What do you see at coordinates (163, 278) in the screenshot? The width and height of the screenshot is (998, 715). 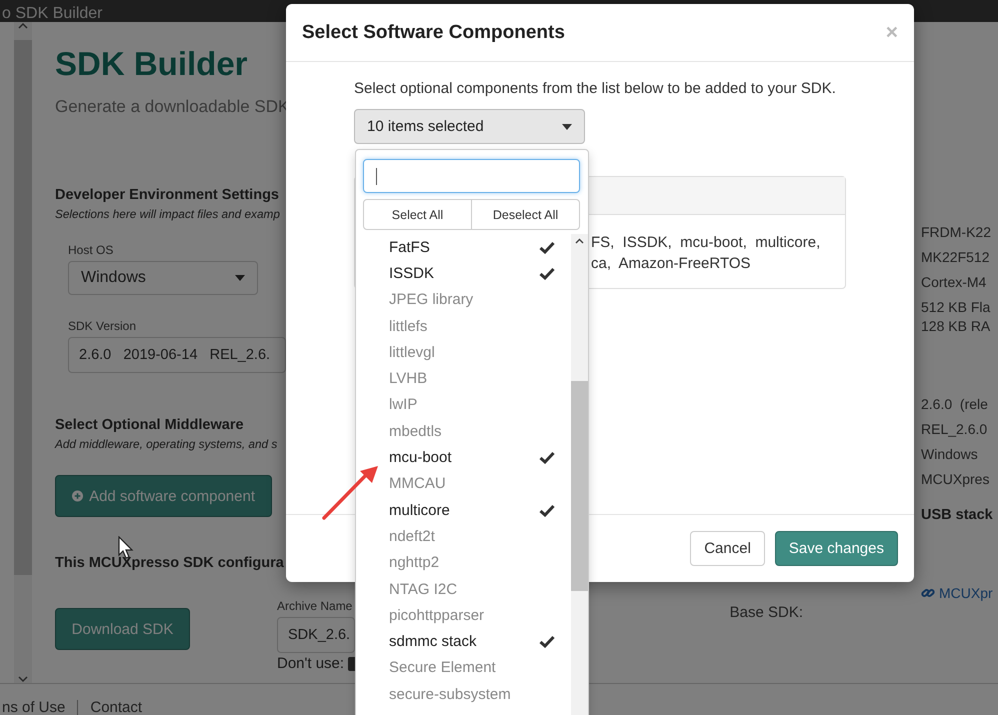 I see `host-os-select: Windows` at bounding box center [163, 278].